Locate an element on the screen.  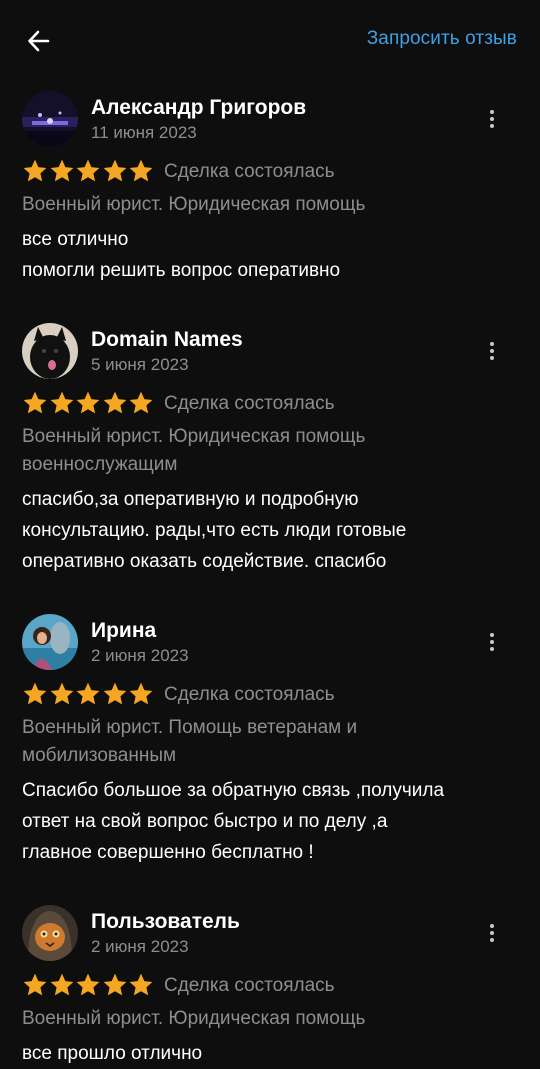
review-date: 11 июня 2023 is located at coordinates (144, 132).